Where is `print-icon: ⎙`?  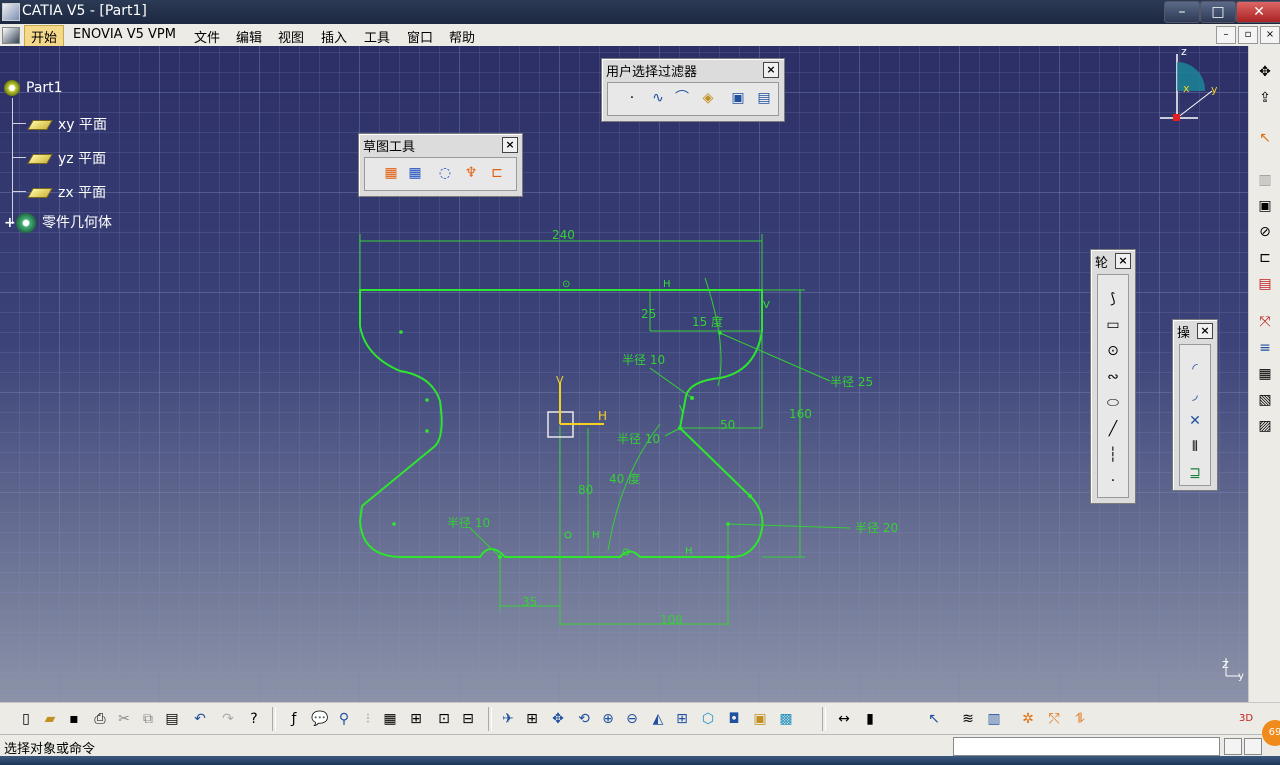
print-icon: ⎙ is located at coordinates (100, 719).